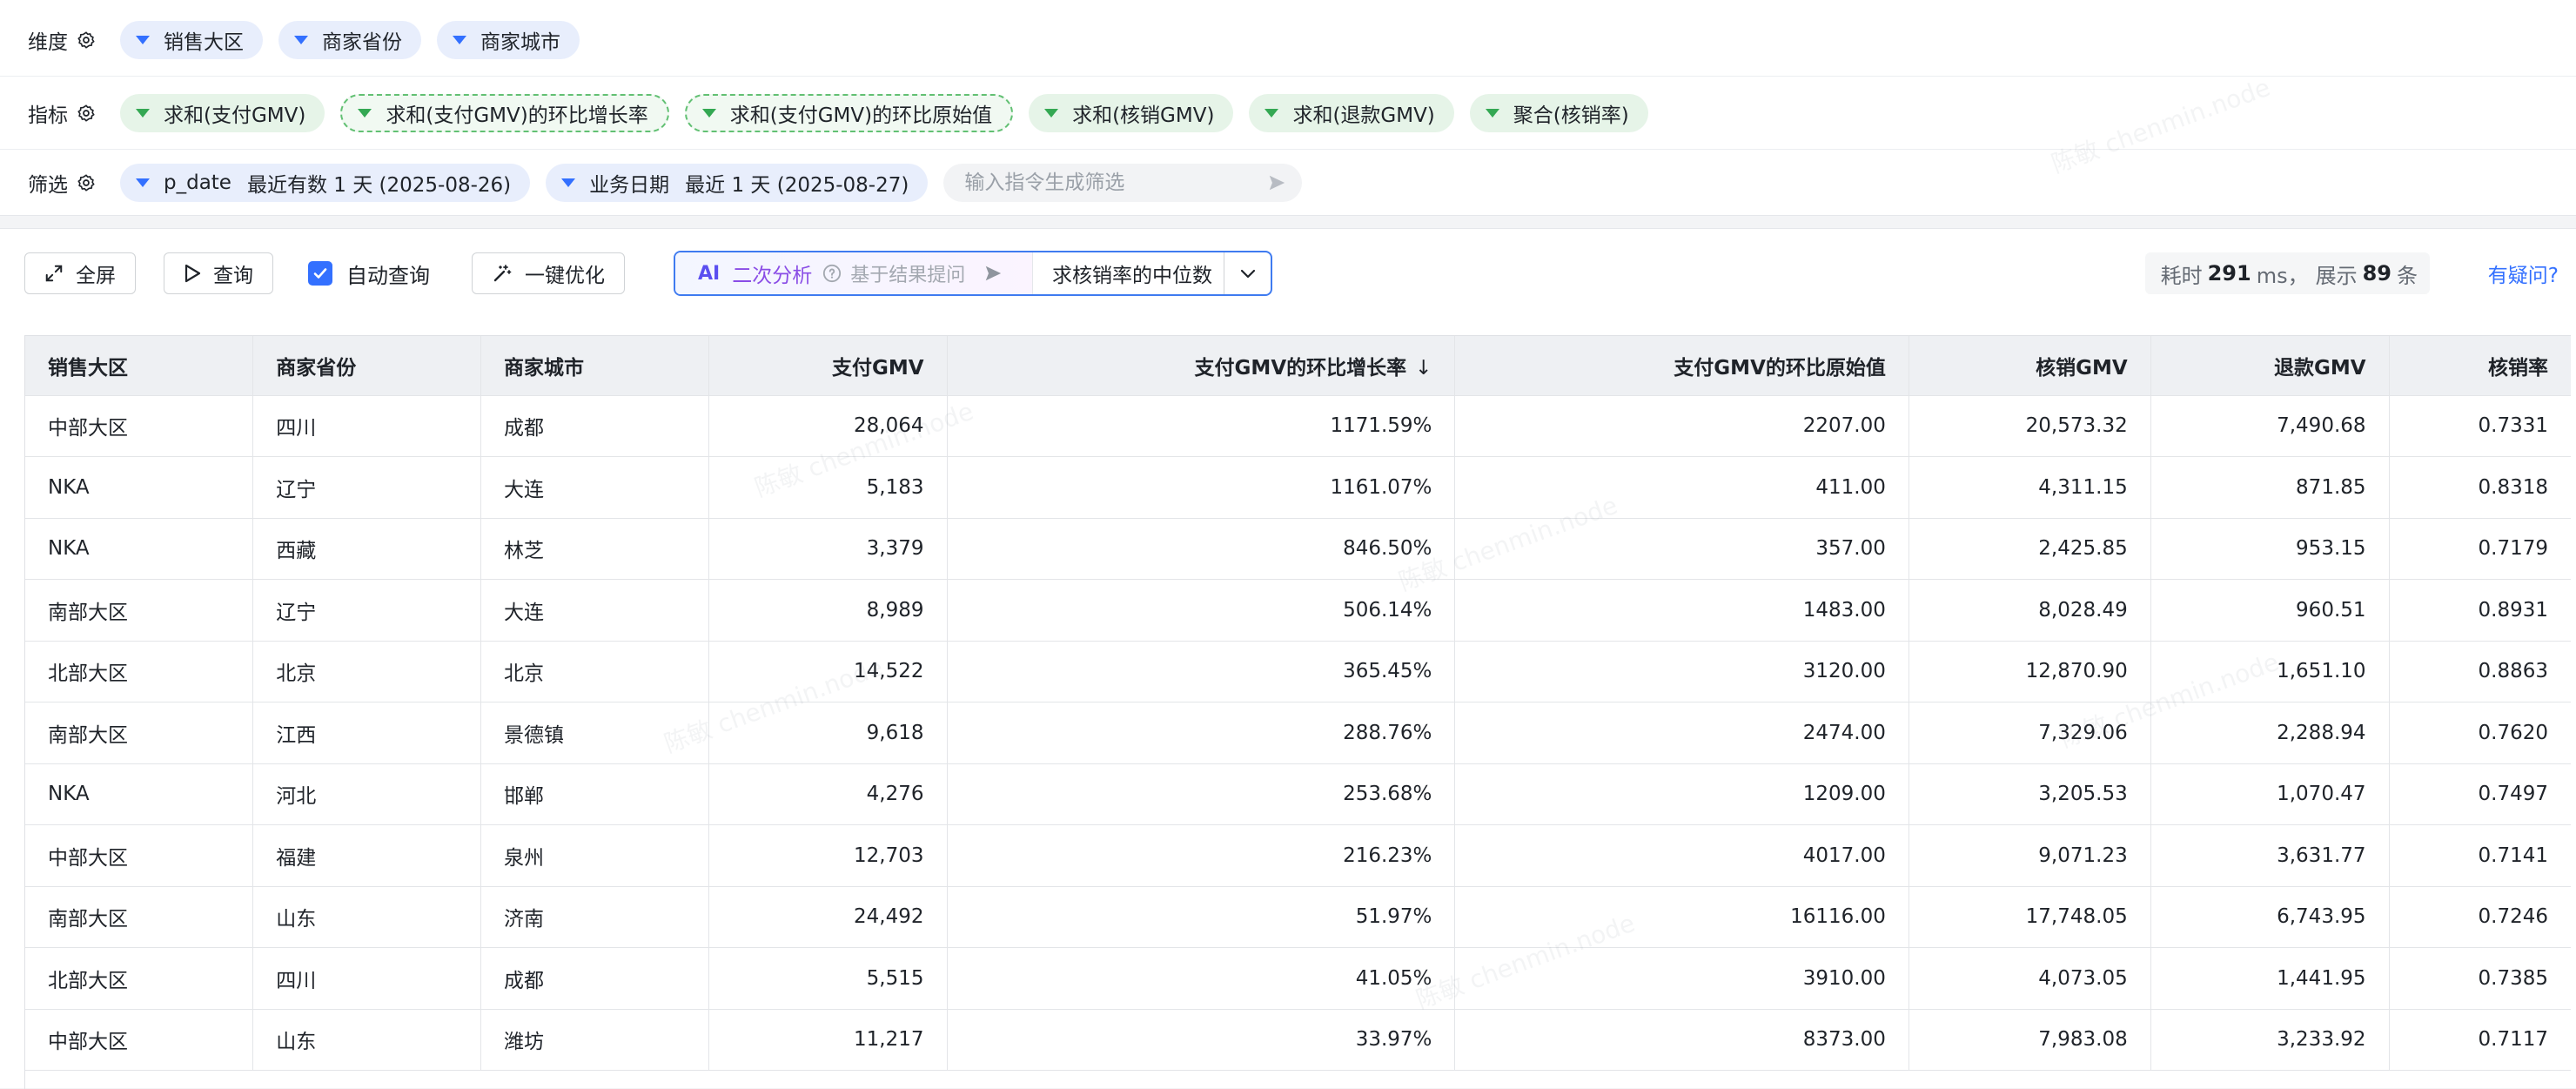 The width and height of the screenshot is (2576, 1089). What do you see at coordinates (366, 549) in the screenshot?
I see `table-cell: 西藏` at bounding box center [366, 549].